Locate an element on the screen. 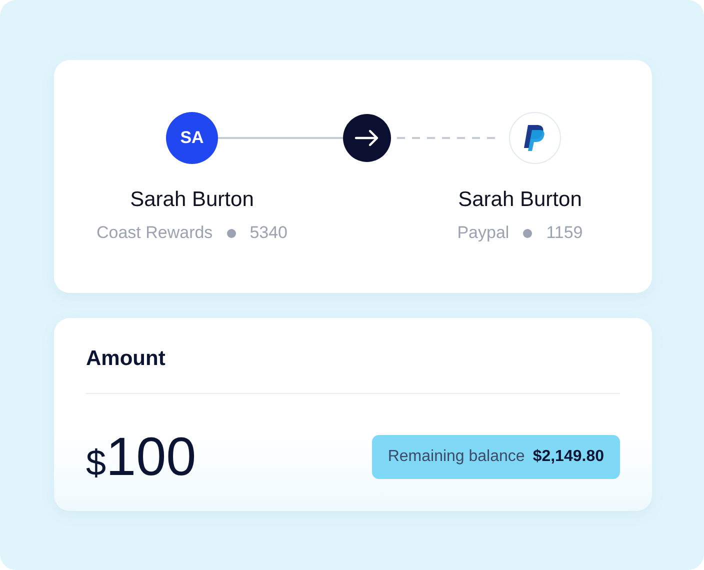 The height and width of the screenshot is (570, 704). account-number: 1159 is located at coordinates (564, 233).